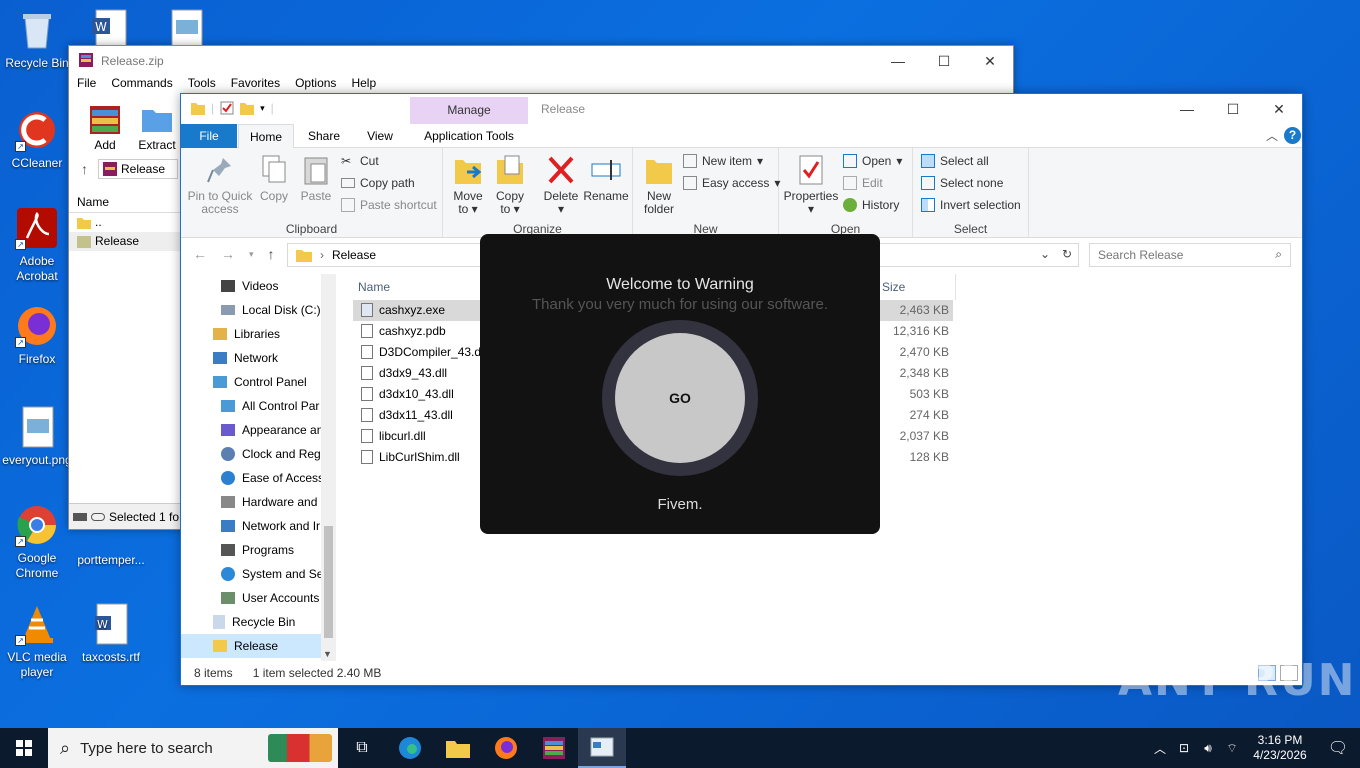 The width and height of the screenshot is (1360, 768). What do you see at coordinates (37, 542) in the screenshot?
I see `desktop-icon-google-chrome: ↗ Google Chrome` at bounding box center [37, 542].